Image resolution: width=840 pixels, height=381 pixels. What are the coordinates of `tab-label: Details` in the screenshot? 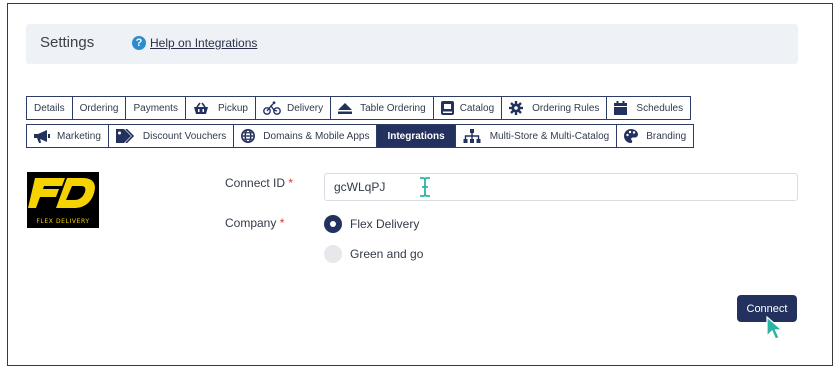 It's located at (49, 108).